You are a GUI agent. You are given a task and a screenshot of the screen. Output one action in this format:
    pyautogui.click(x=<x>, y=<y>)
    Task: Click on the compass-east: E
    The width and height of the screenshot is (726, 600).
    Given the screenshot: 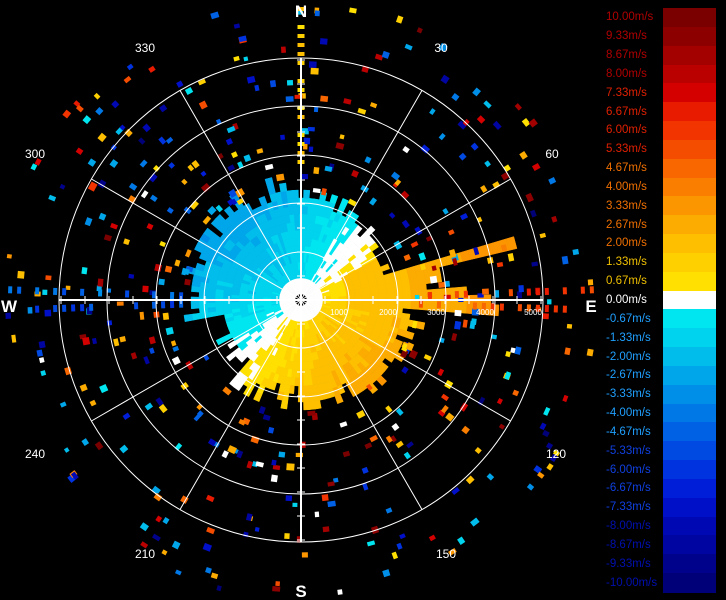 What is the action you would take?
    pyautogui.click(x=590, y=306)
    